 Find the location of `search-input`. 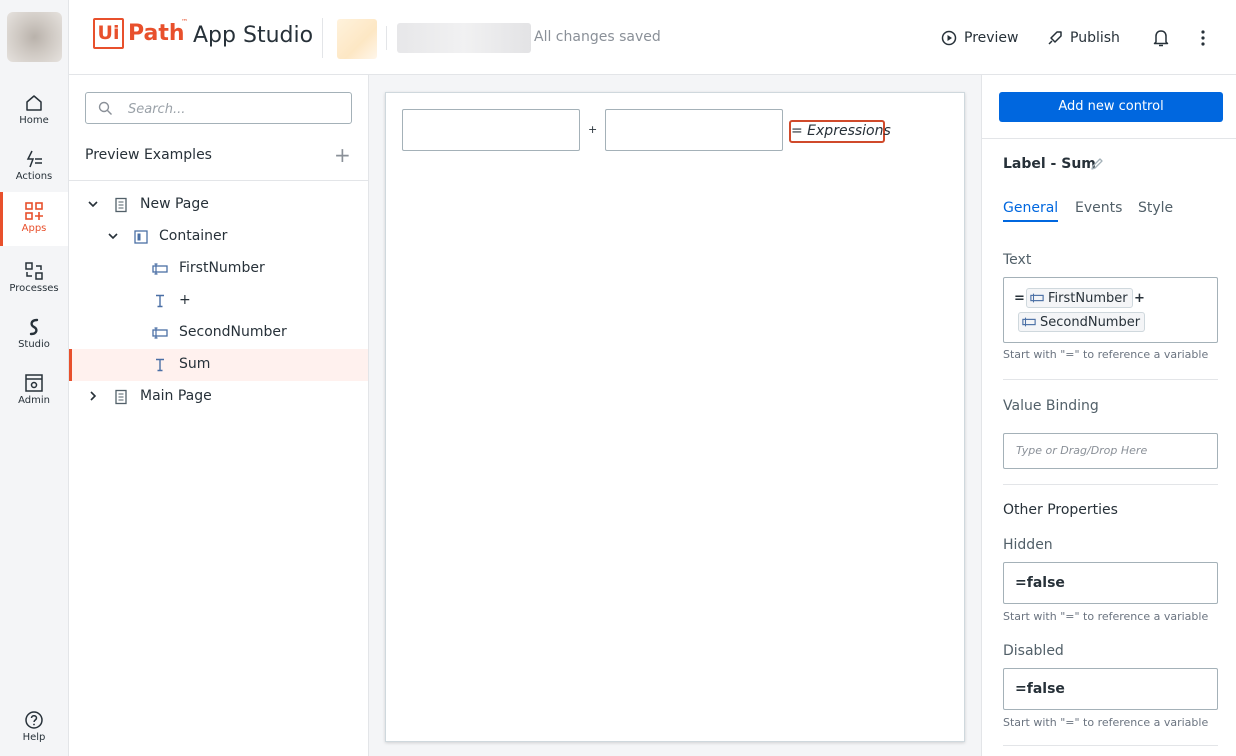

search-input is located at coordinates (233, 109).